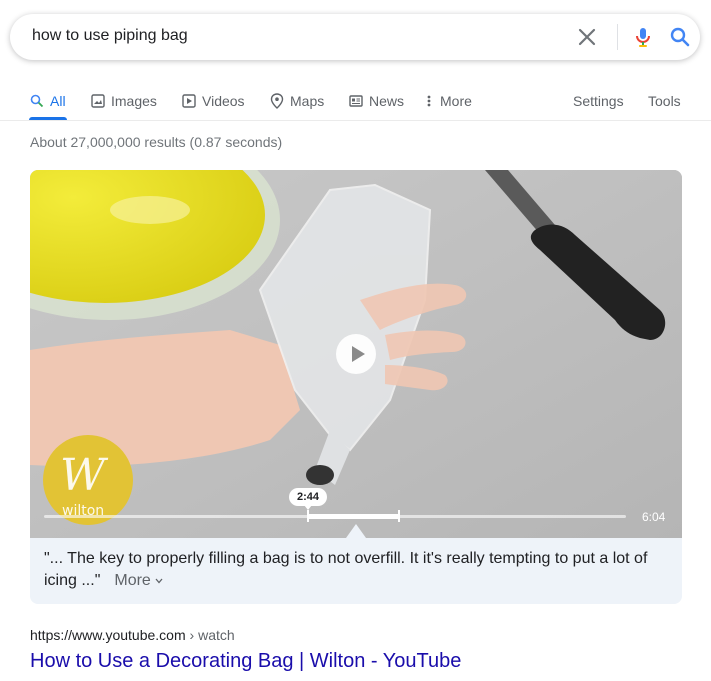 This screenshot has height=681, width=711. What do you see at coordinates (110, 36) in the screenshot?
I see `search-input: how to use piping bag` at bounding box center [110, 36].